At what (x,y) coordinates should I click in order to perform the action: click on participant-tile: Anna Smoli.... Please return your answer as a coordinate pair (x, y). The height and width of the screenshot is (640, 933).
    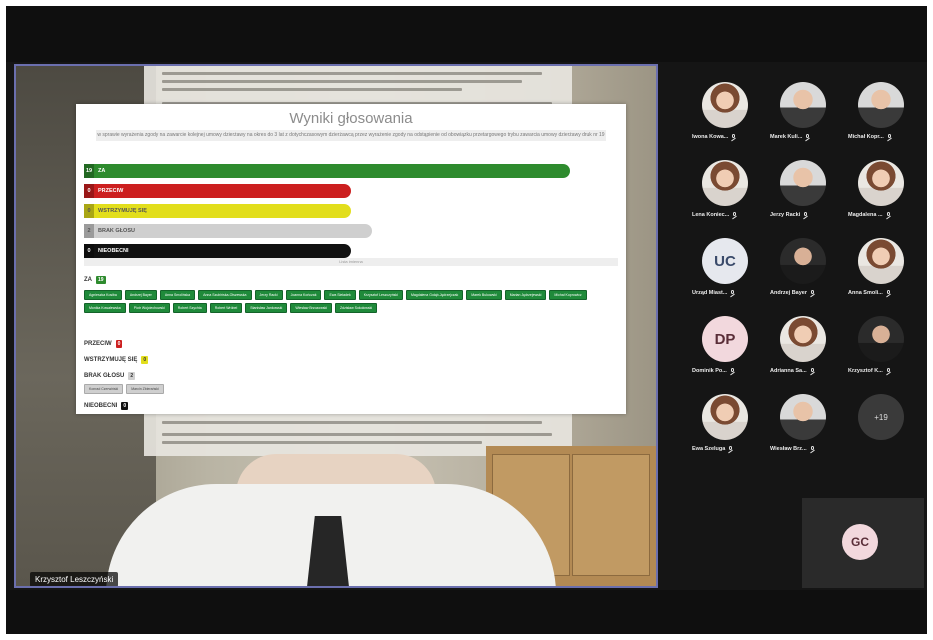
    Looking at the image, I should click on (877, 269).